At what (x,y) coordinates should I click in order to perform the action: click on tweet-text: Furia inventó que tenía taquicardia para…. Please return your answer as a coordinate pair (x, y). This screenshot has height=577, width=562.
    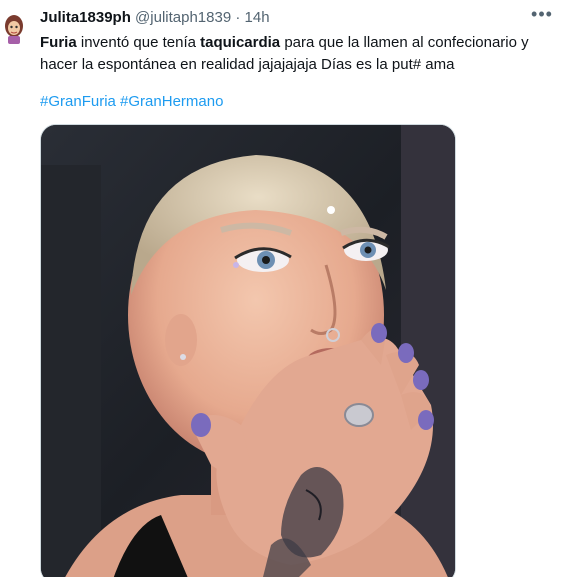
    Looking at the image, I should click on (295, 54).